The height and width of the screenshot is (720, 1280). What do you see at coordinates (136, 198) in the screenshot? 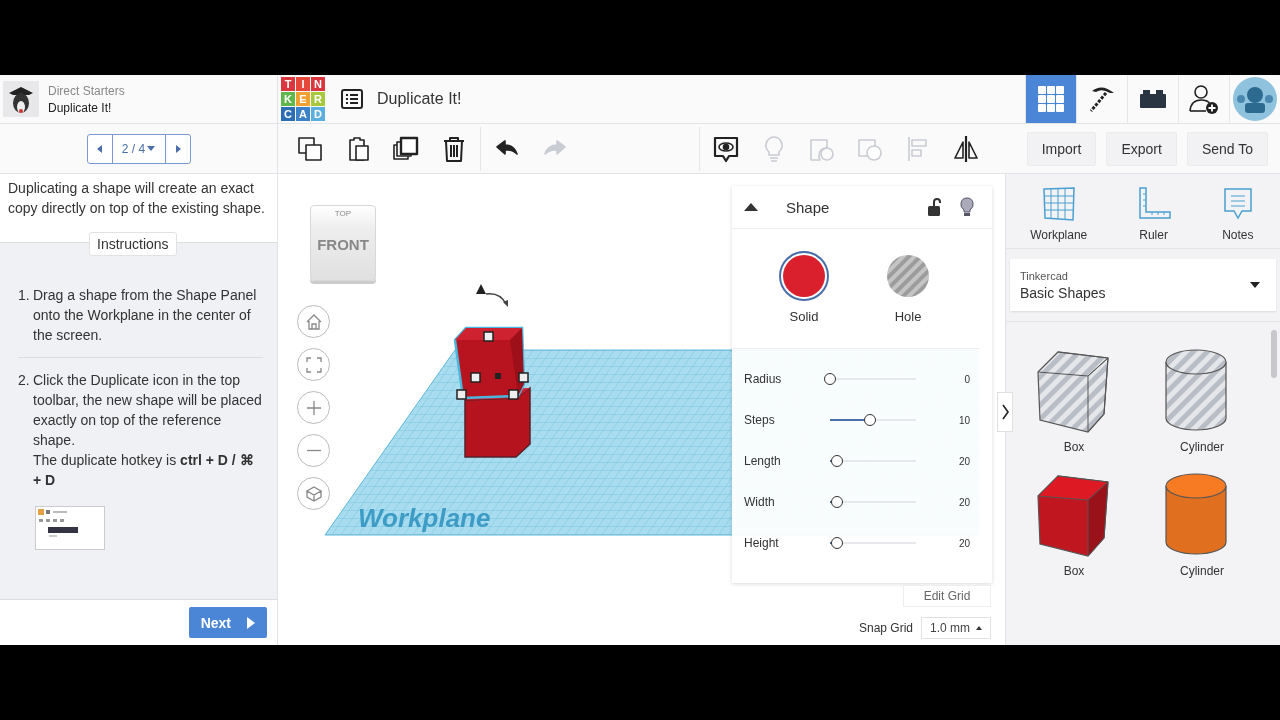
I see `intro-text: Duplicating a shape will create an exact copy directly on top of the existing shape.` at bounding box center [136, 198].